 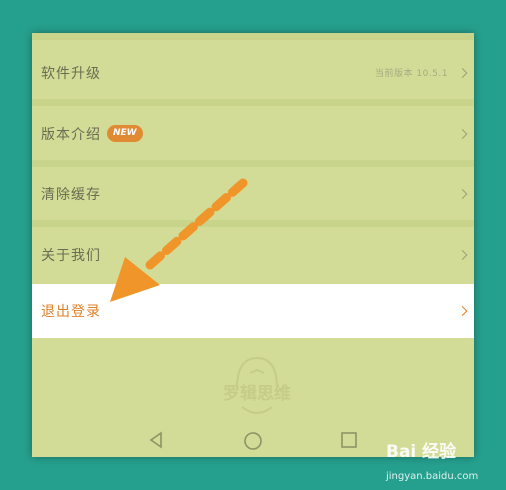 I want to click on about-us-label: 关于我们, so click(x=71, y=255).